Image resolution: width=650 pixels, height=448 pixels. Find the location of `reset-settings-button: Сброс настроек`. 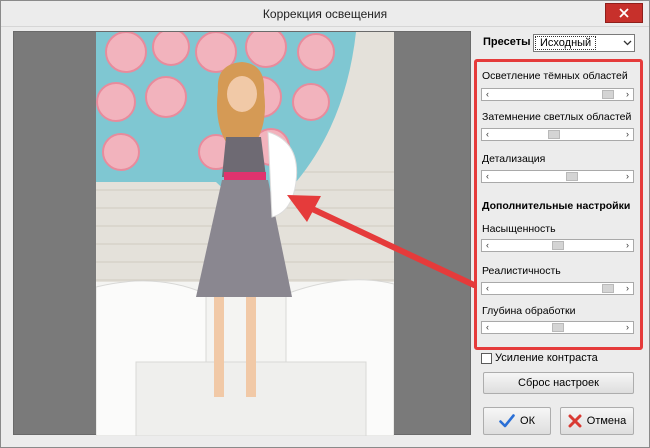

reset-settings-button: Сброс настроек is located at coordinates (558, 383).